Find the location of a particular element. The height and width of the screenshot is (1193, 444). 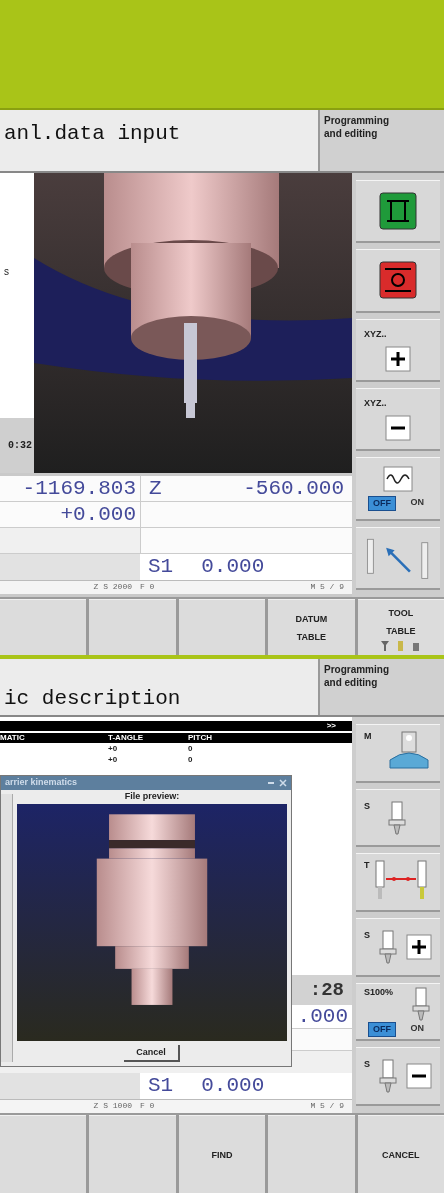

more-indicator: >> is located at coordinates (331, 726).